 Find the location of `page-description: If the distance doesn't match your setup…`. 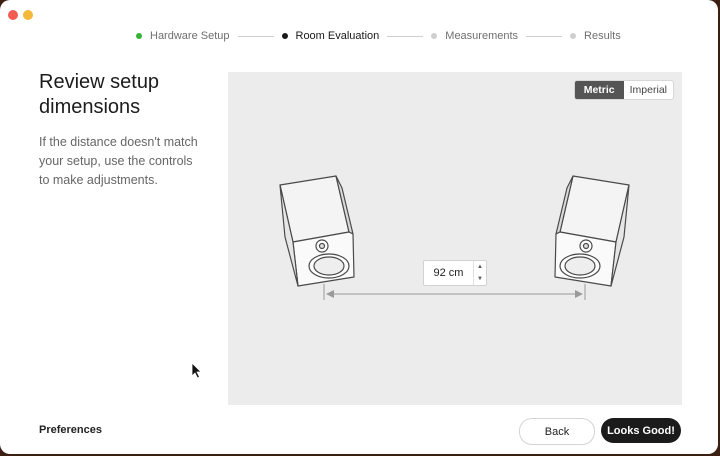

page-description: If the distance doesn't match your setup… is located at coordinates (118, 161).